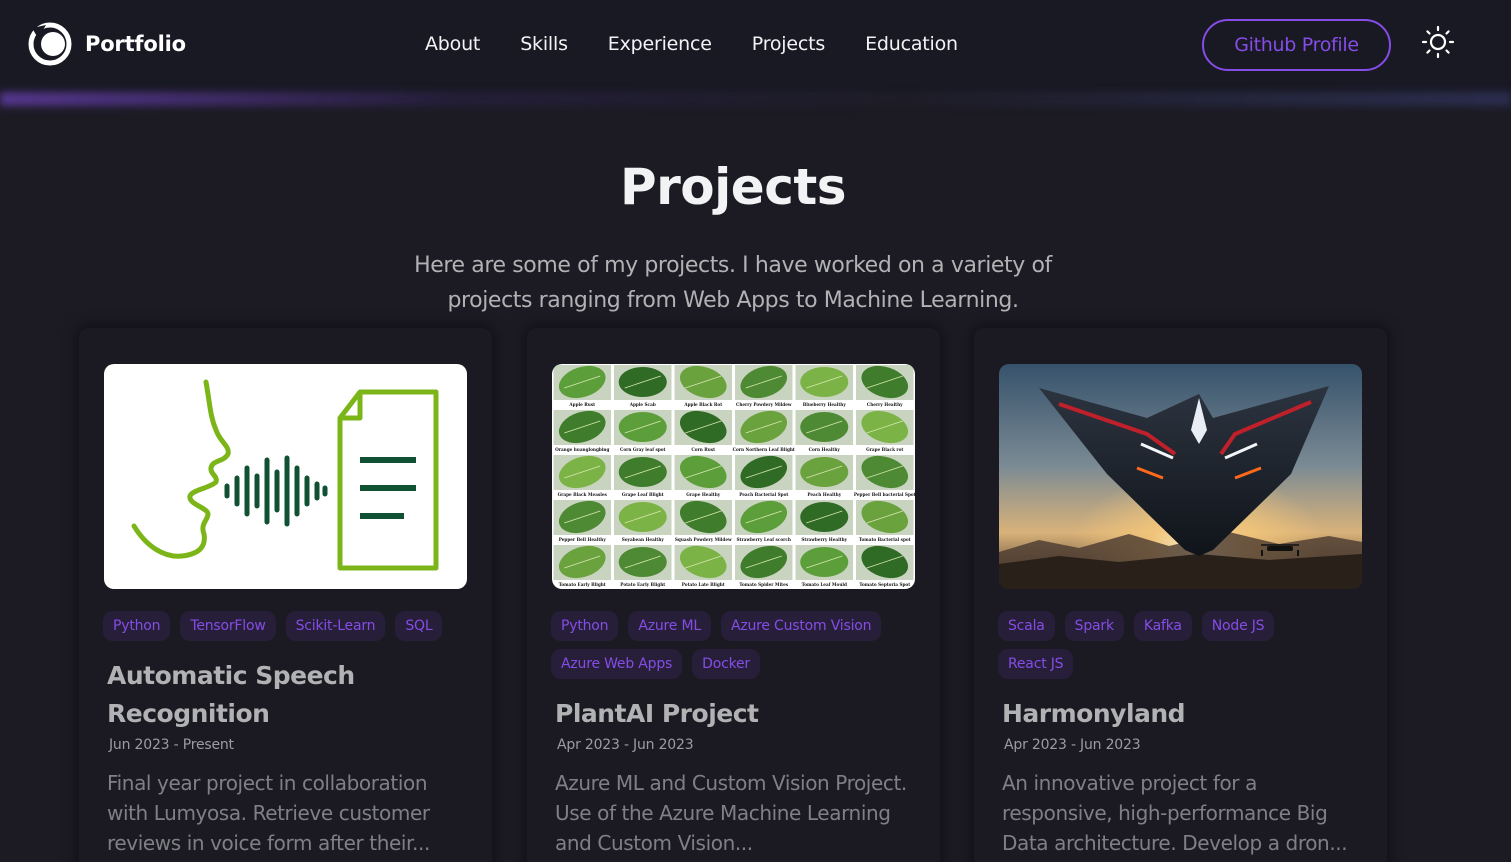 The height and width of the screenshot is (862, 1511). I want to click on logo-text: Portfolio, so click(135, 44).